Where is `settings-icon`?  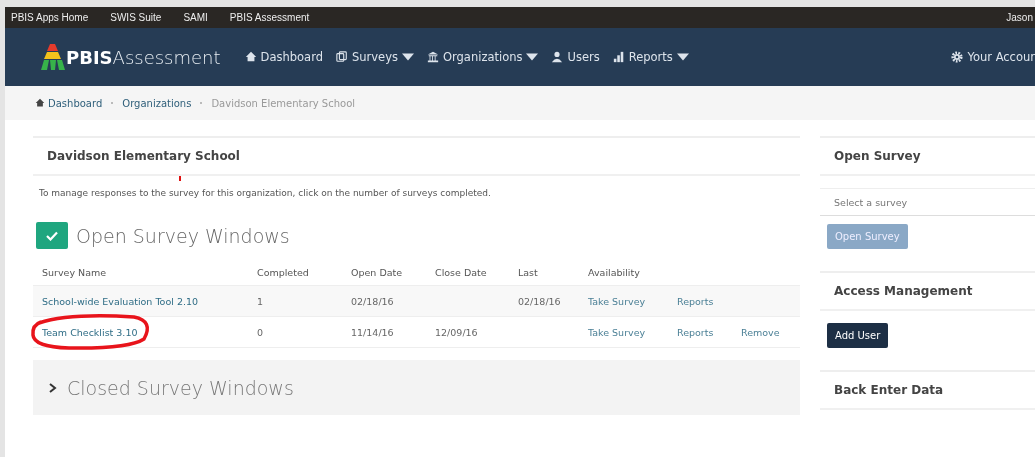
settings-icon is located at coordinates (957, 57).